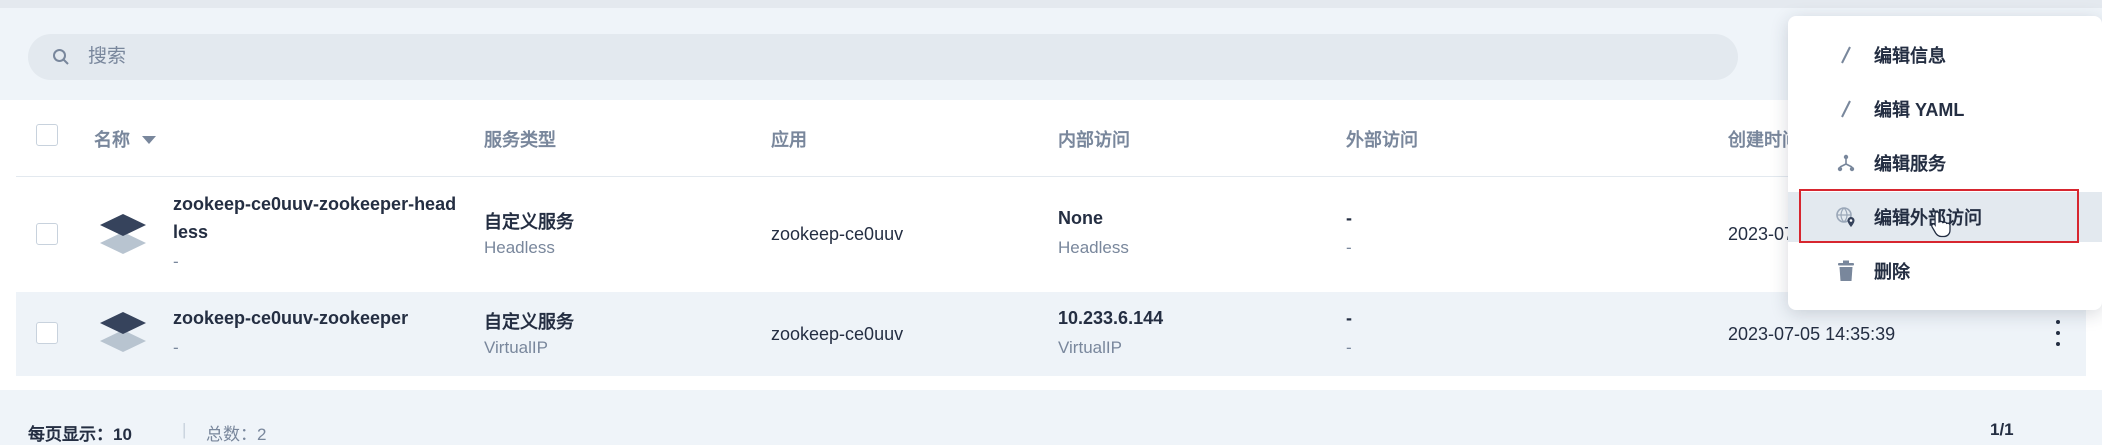  What do you see at coordinates (1892, 272) in the screenshot?
I see `menu-item-label: 删除` at bounding box center [1892, 272].